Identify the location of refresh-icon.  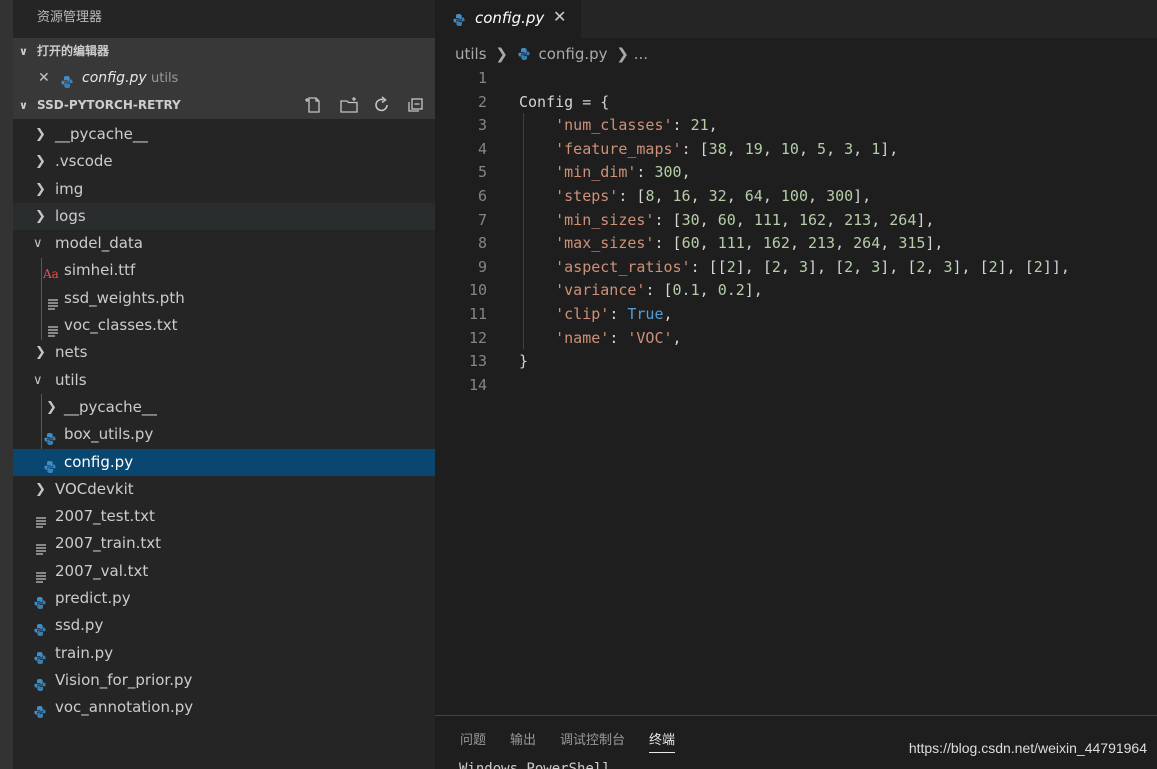
(383, 106).